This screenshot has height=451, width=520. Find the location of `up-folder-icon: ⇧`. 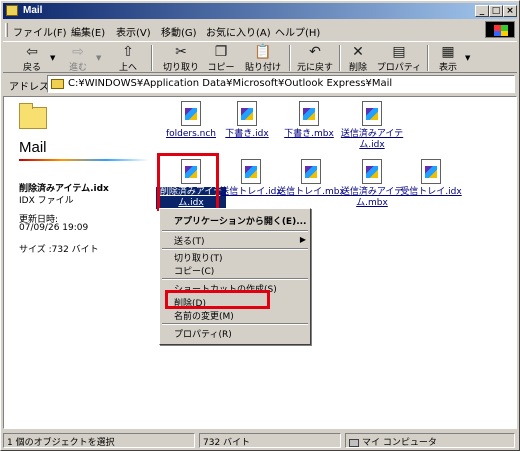

up-folder-icon: ⇧ is located at coordinates (128, 52).